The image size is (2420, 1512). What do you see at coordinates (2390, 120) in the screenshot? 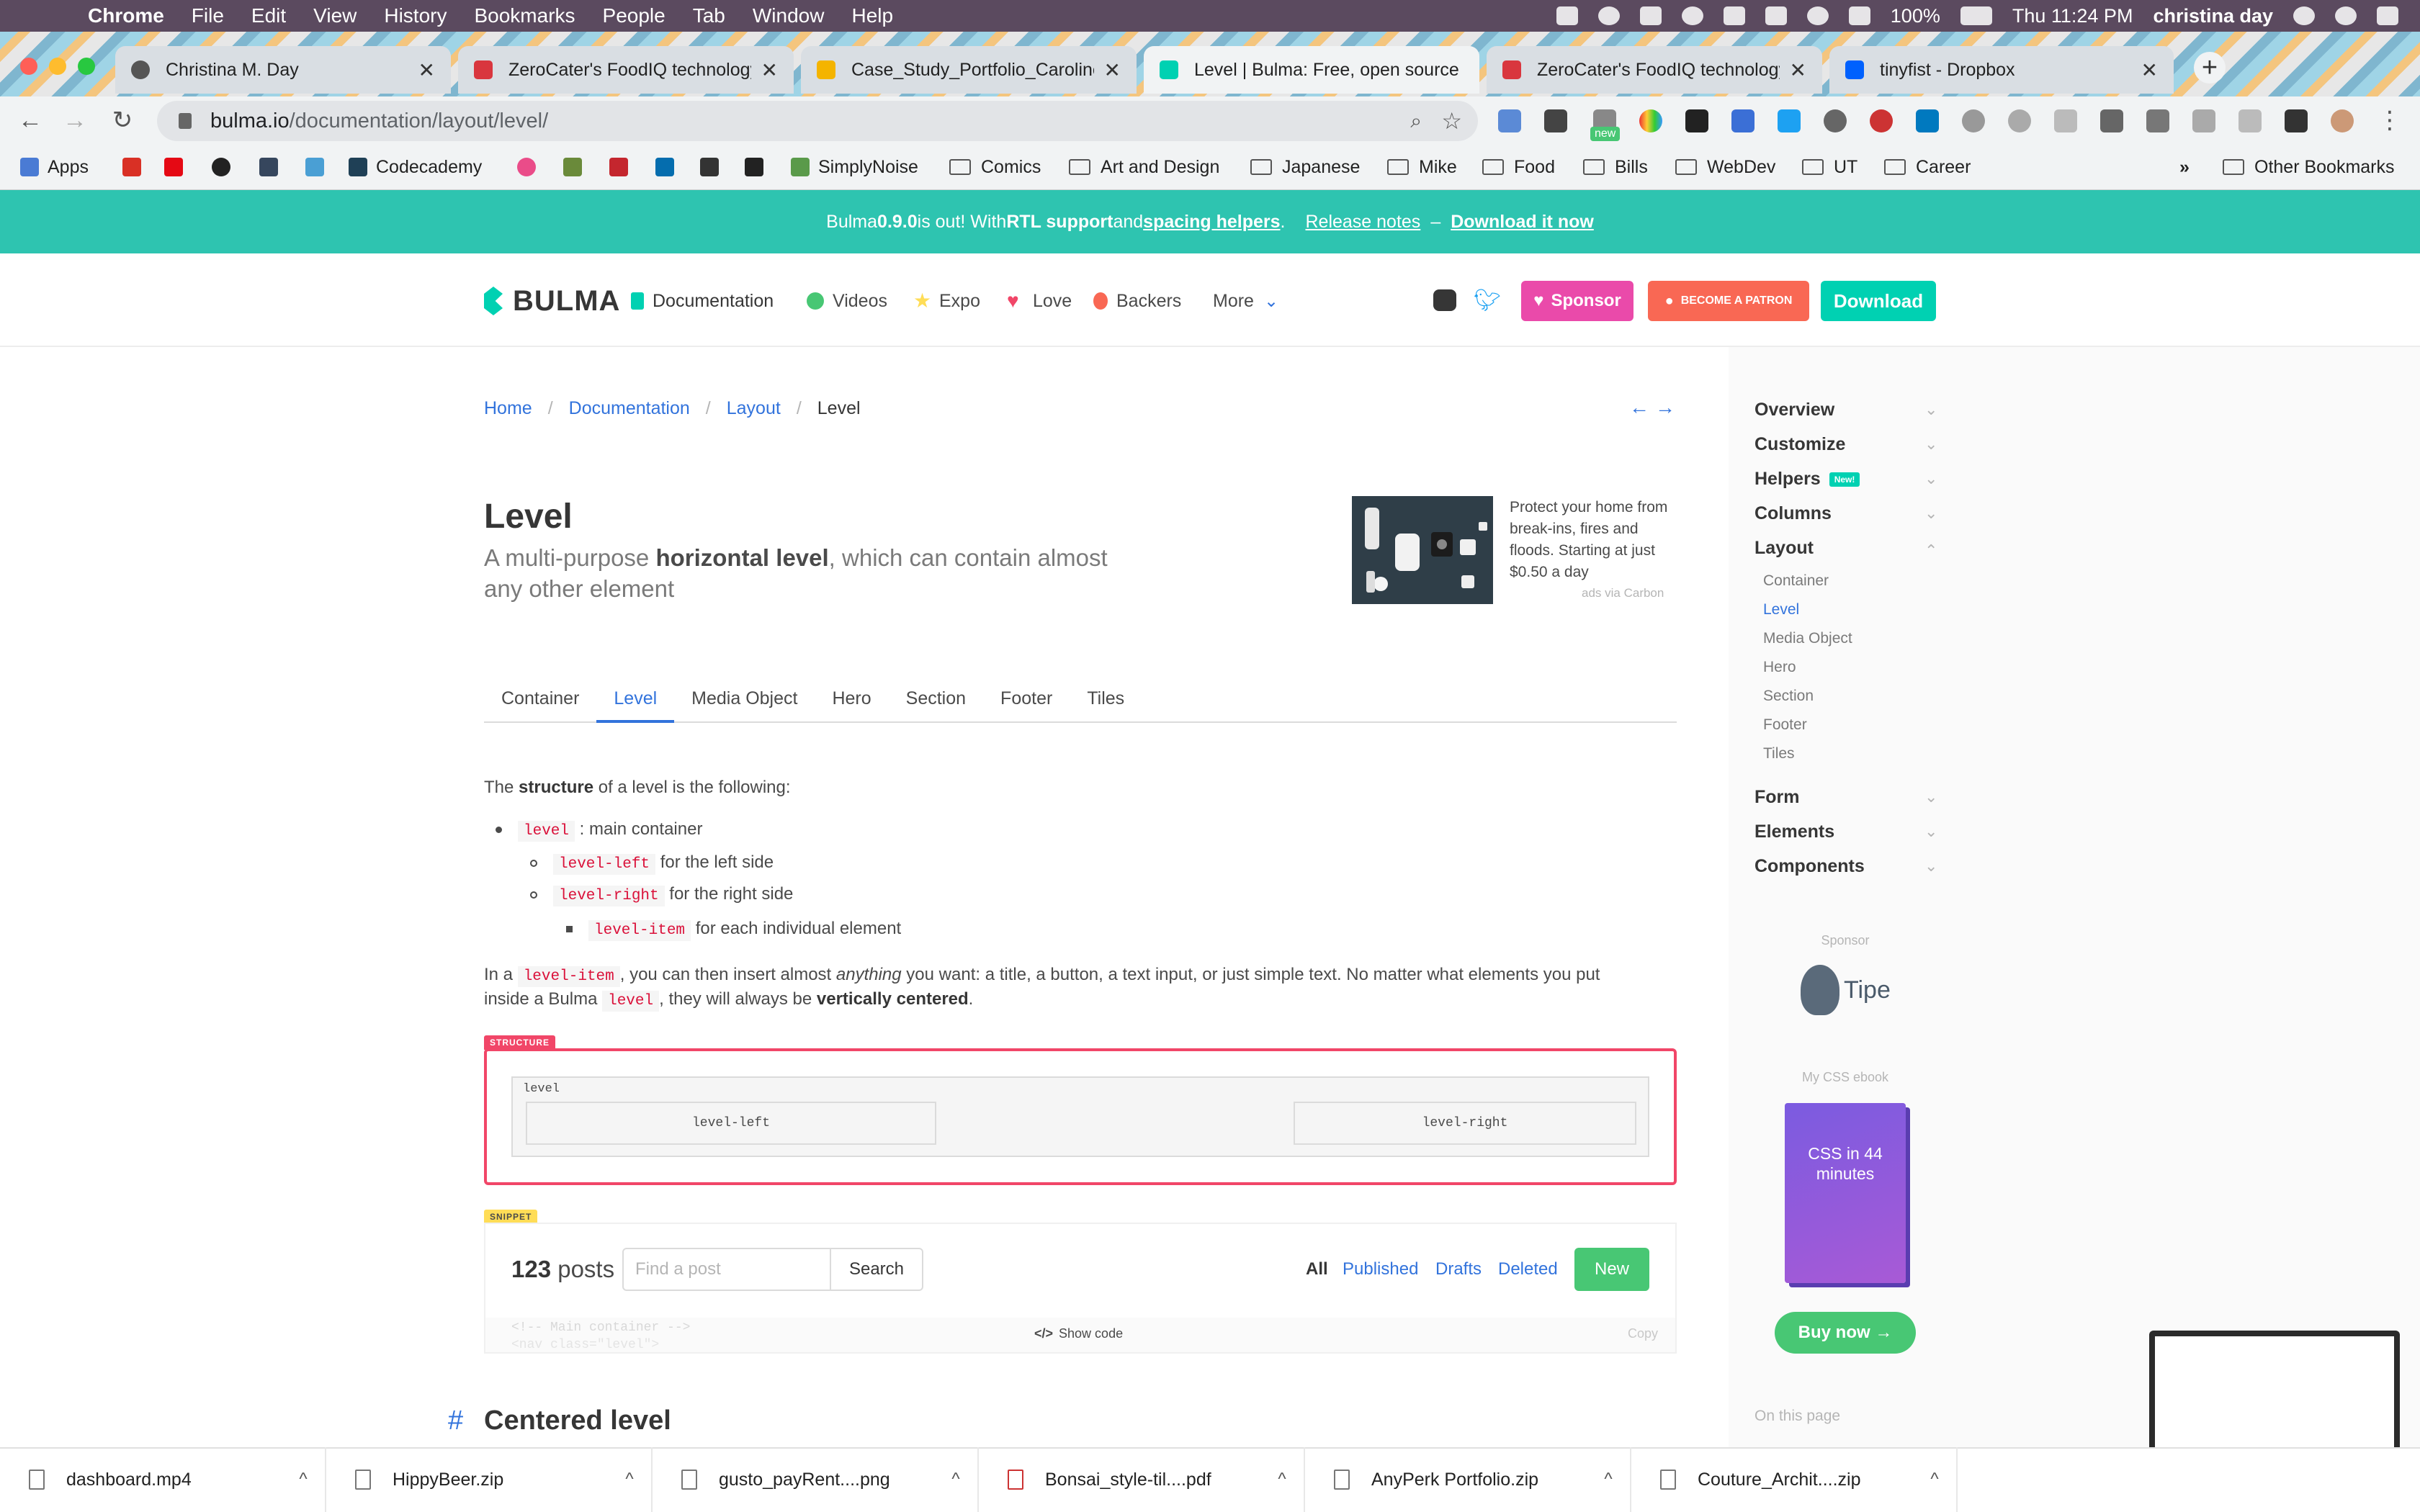
I see `chrome-menu-icon: ⋮` at bounding box center [2390, 120].